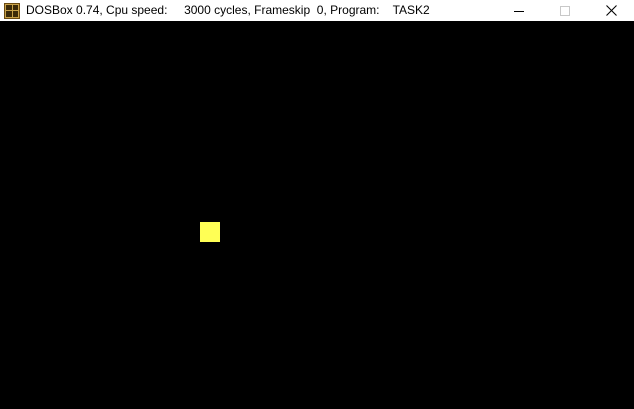  I want to click on close-button, so click(611, 10).